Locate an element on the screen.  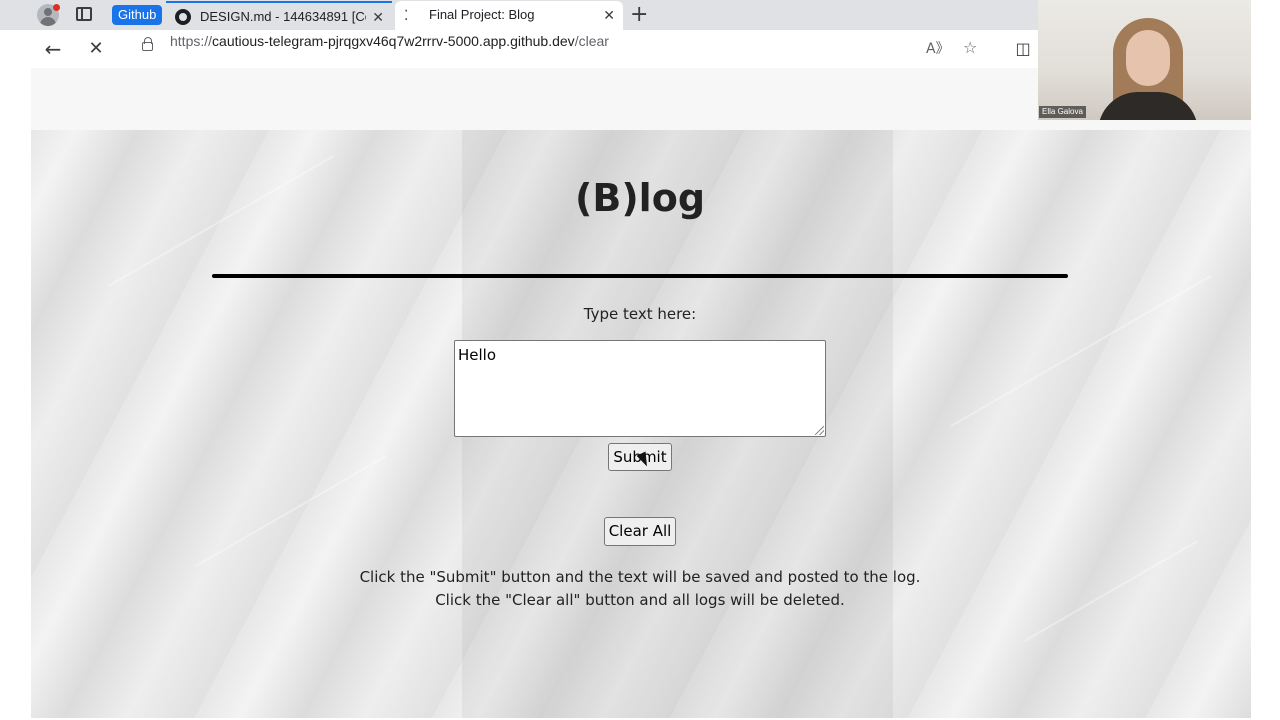
read-aloud-icon: A》 is located at coordinates (938, 48).